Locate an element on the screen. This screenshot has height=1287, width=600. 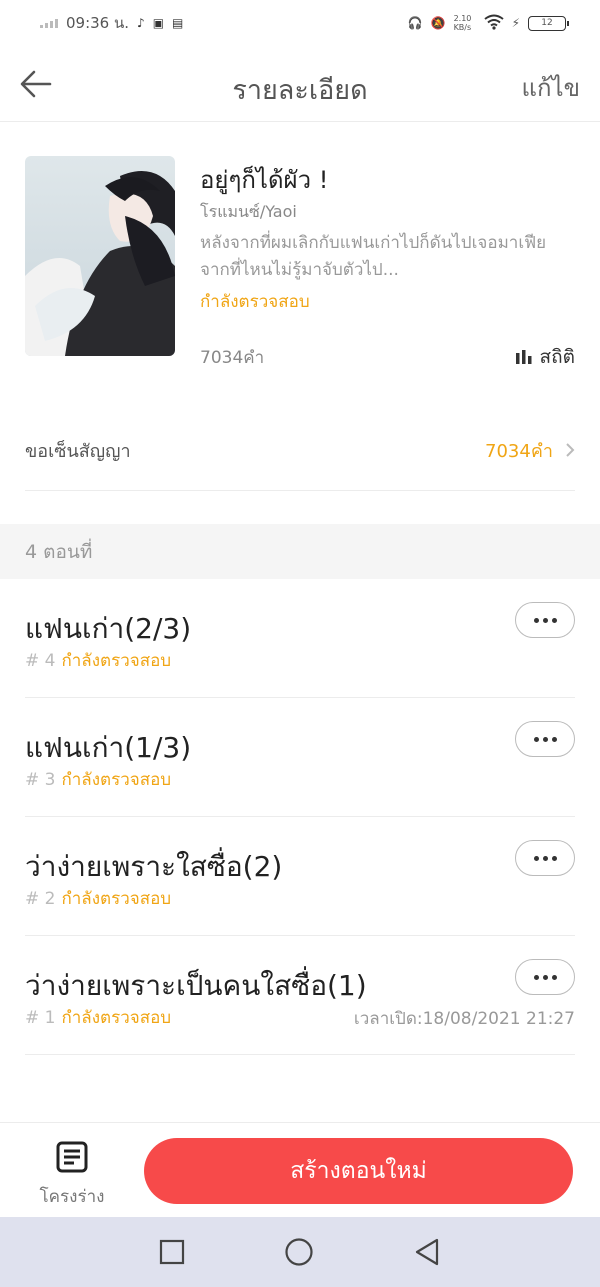
chapter-number: # 1 is located at coordinates (40, 1018).